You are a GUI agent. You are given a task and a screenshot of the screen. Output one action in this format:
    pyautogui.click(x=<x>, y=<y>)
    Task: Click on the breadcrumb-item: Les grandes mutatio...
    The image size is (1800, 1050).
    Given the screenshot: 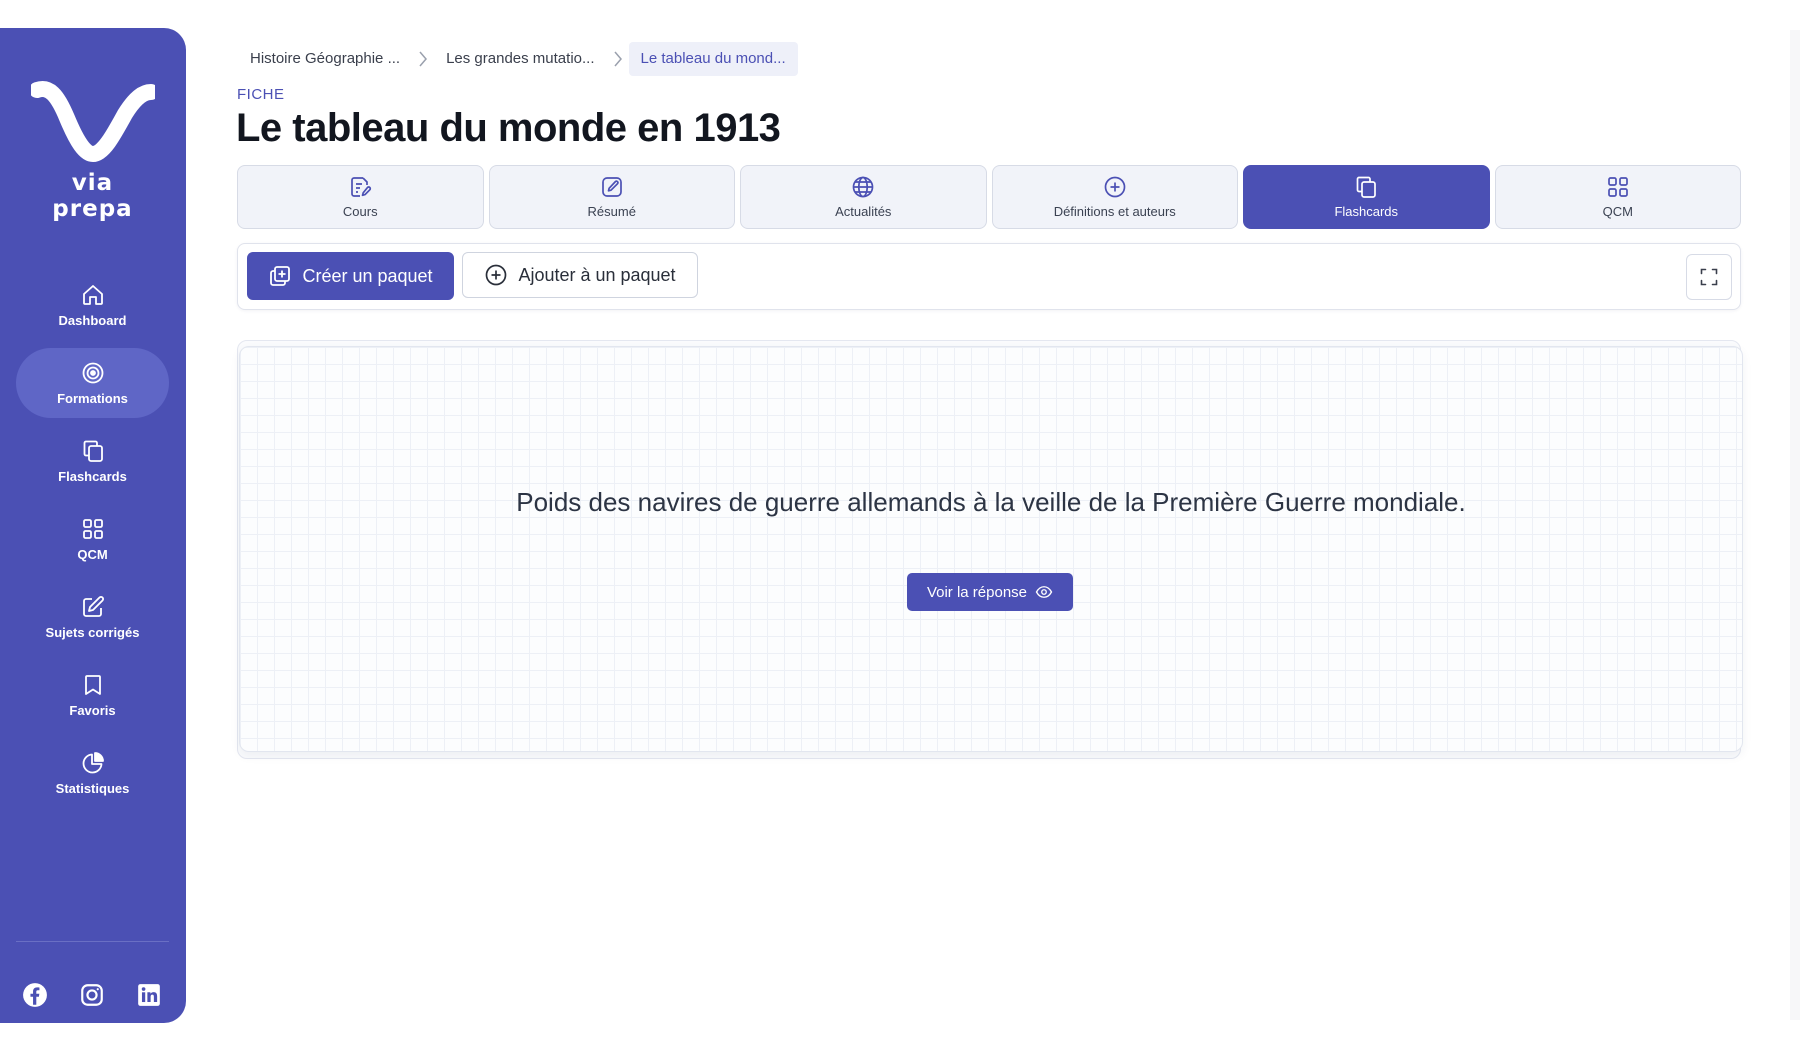 What is the action you would take?
    pyautogui.click(x=520, y=59)
    